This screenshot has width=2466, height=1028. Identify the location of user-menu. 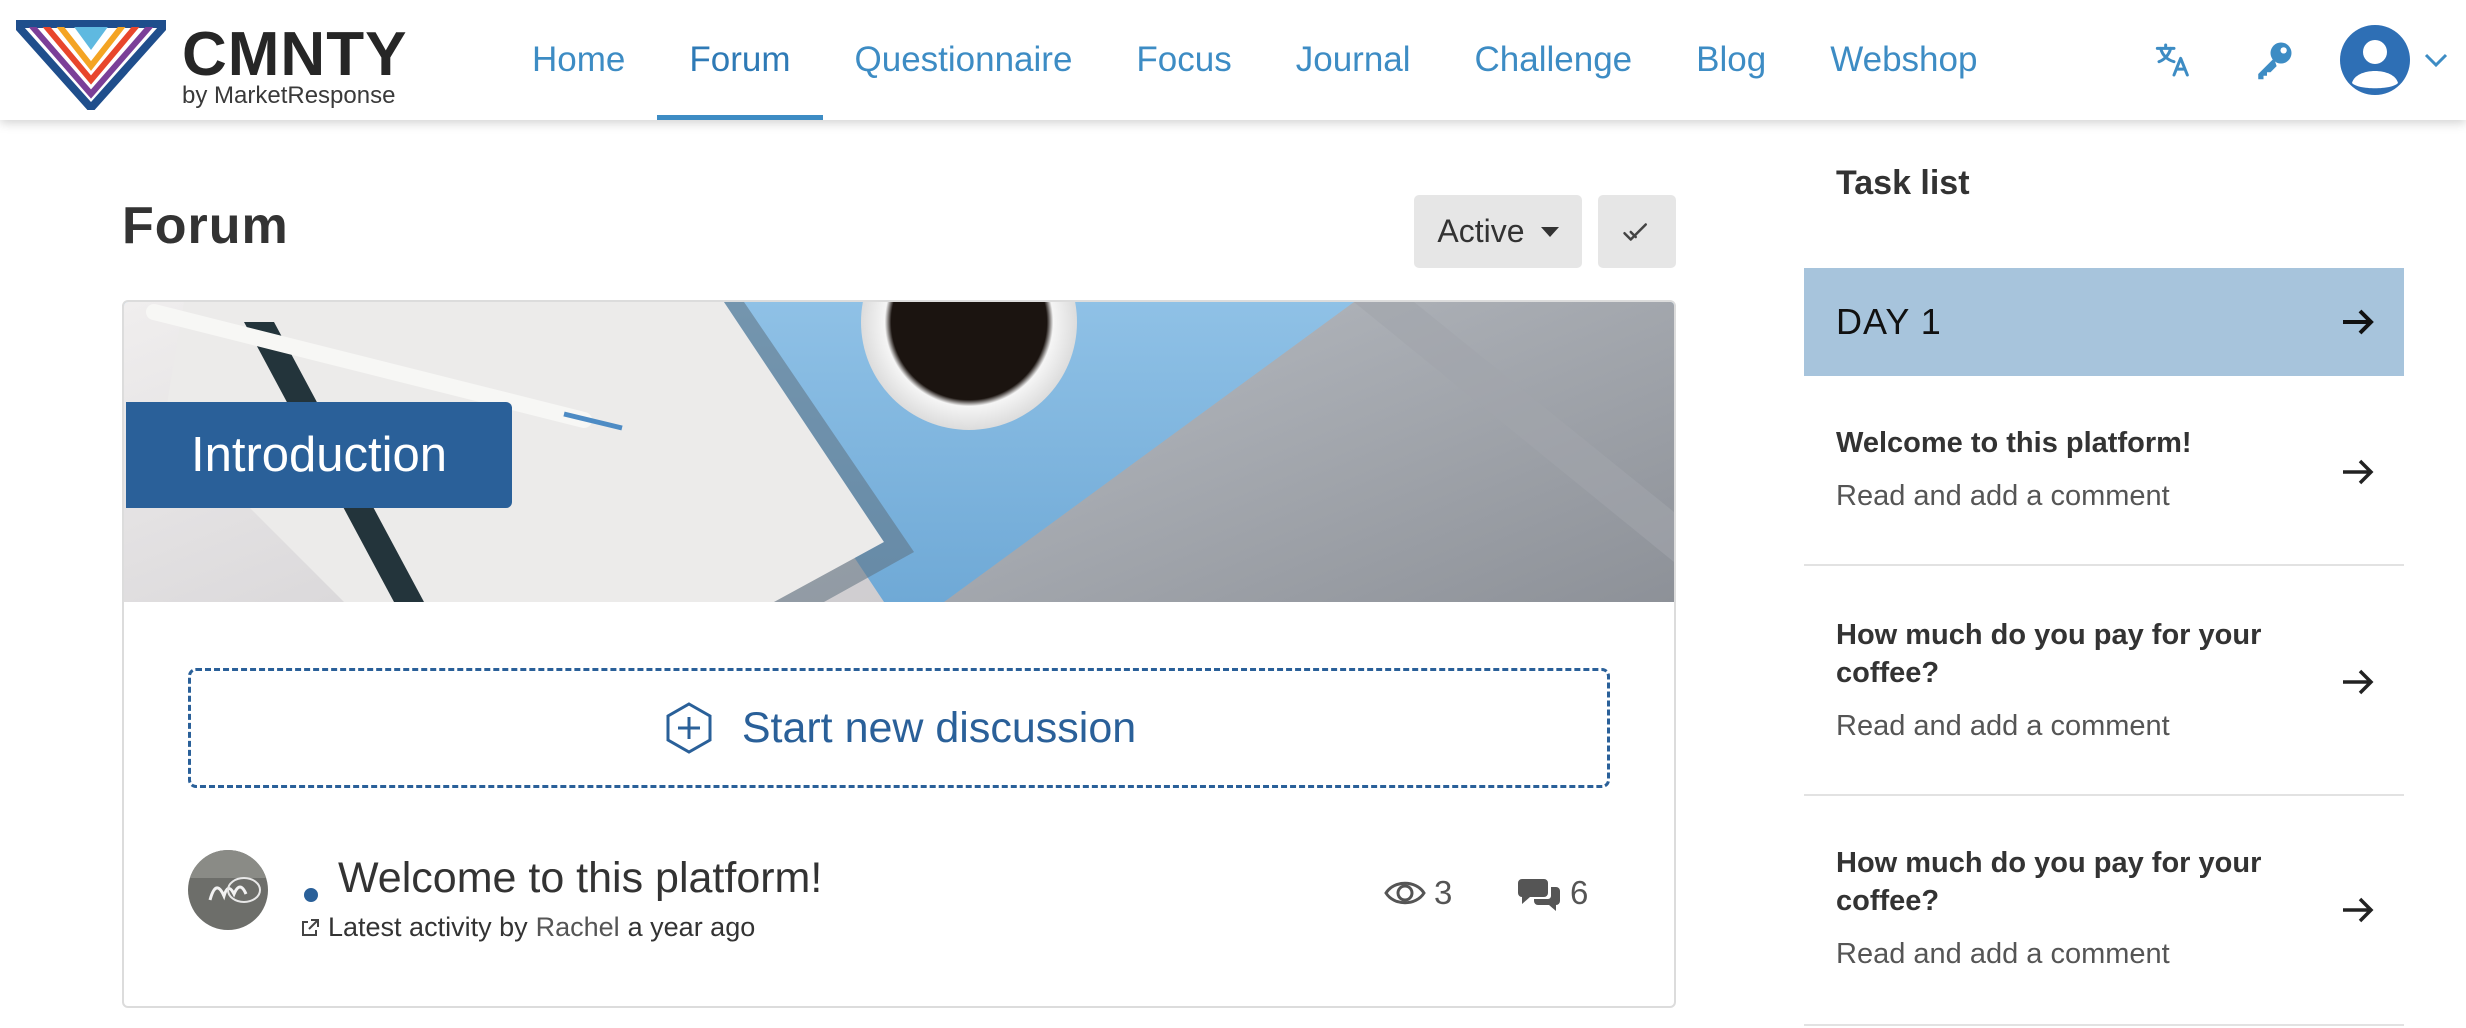
(2395, 60).